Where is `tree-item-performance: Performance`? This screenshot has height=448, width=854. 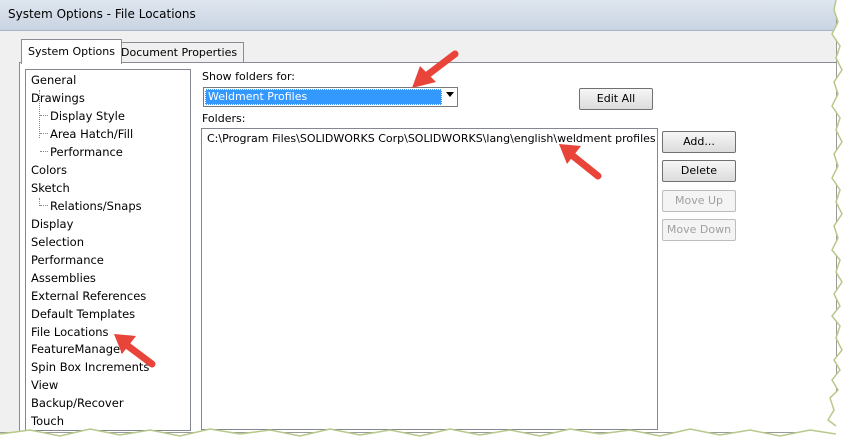
tree-item-performance: Performance is located at coordinates (67, 260).